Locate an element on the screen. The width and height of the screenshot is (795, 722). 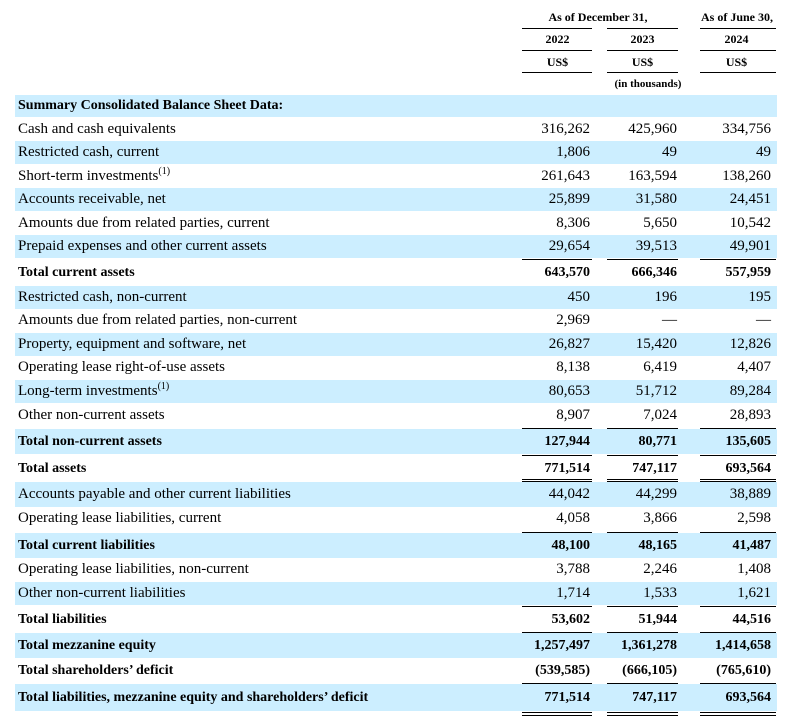
header-rule-2022-mid is located at coordinates (557, 50).